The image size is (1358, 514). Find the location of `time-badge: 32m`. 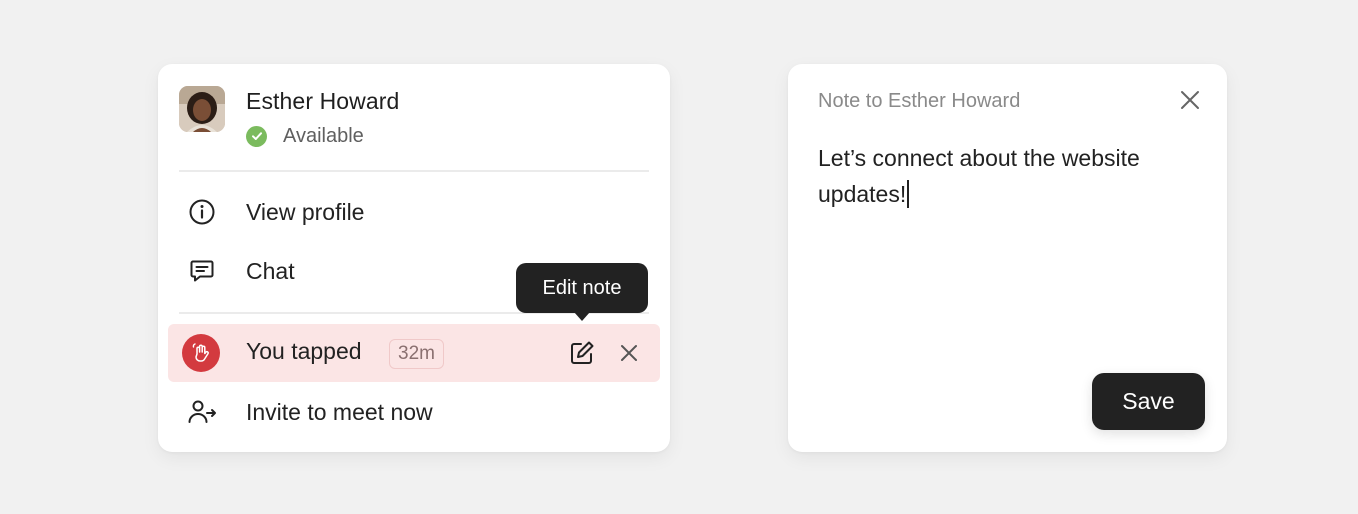

time-badge: 32m is located at coordinates (416, 354).